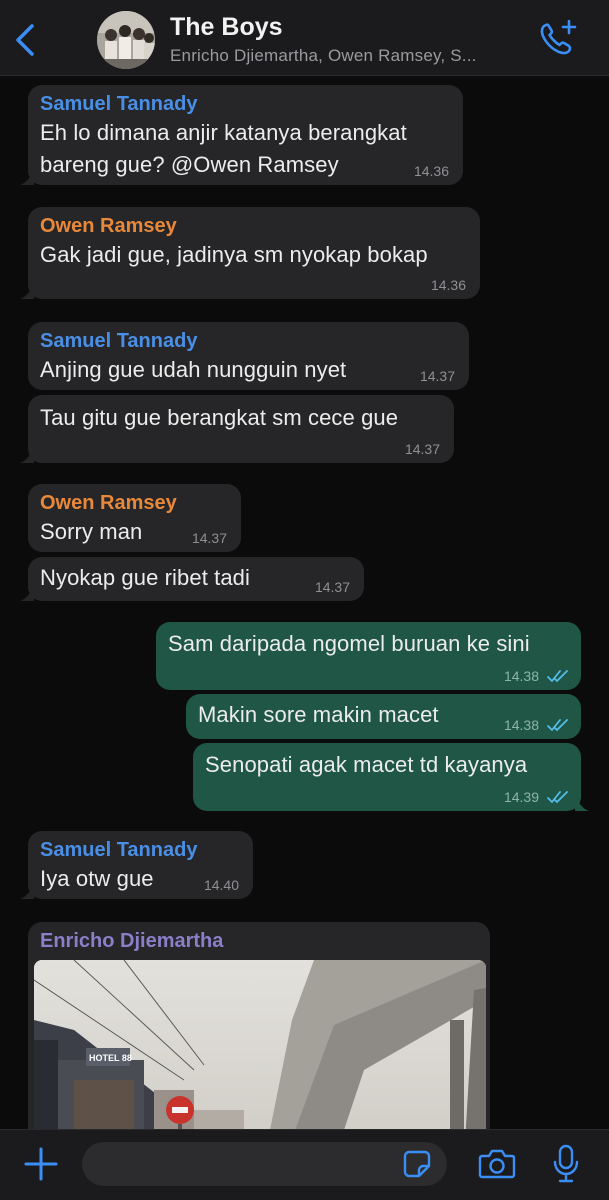 The height and width of the screenshot is (1200, 609). I want to click on sender-name: Enricho Djiemartha, so click(132, 941).